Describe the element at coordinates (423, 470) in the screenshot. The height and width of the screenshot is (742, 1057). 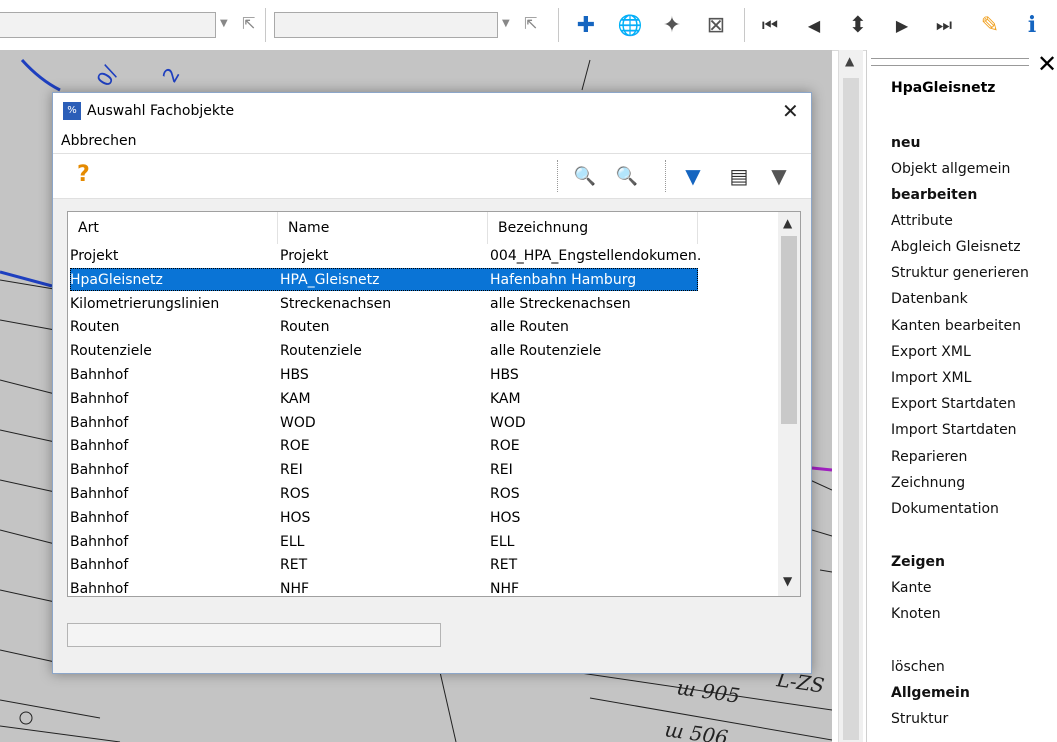
I see `table-row: Bahnhof REI REI` at that location.